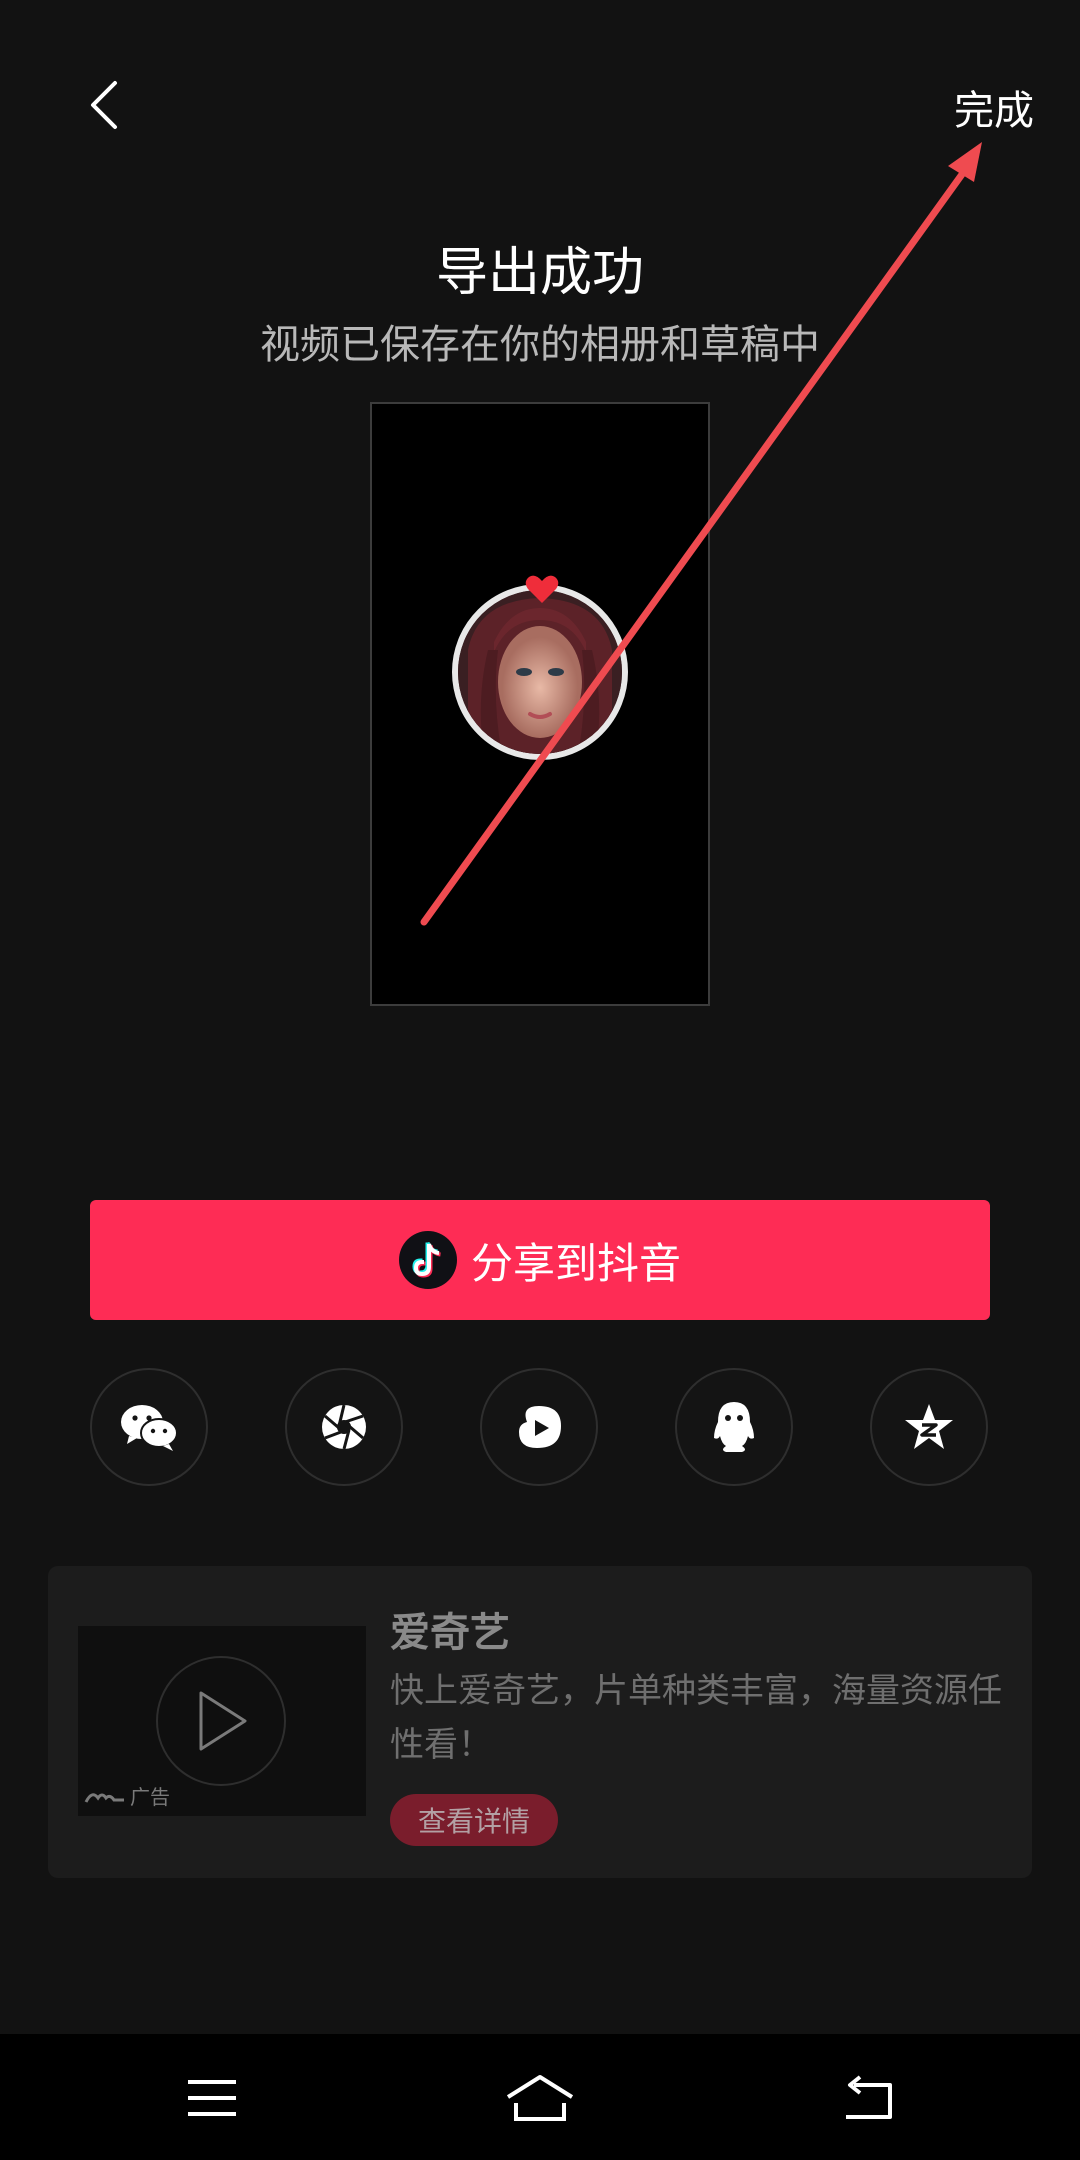 Image resolution: width=1080 pixels, height=2160 pixels. I want to click on done-button: 完成, so click(994, 107).